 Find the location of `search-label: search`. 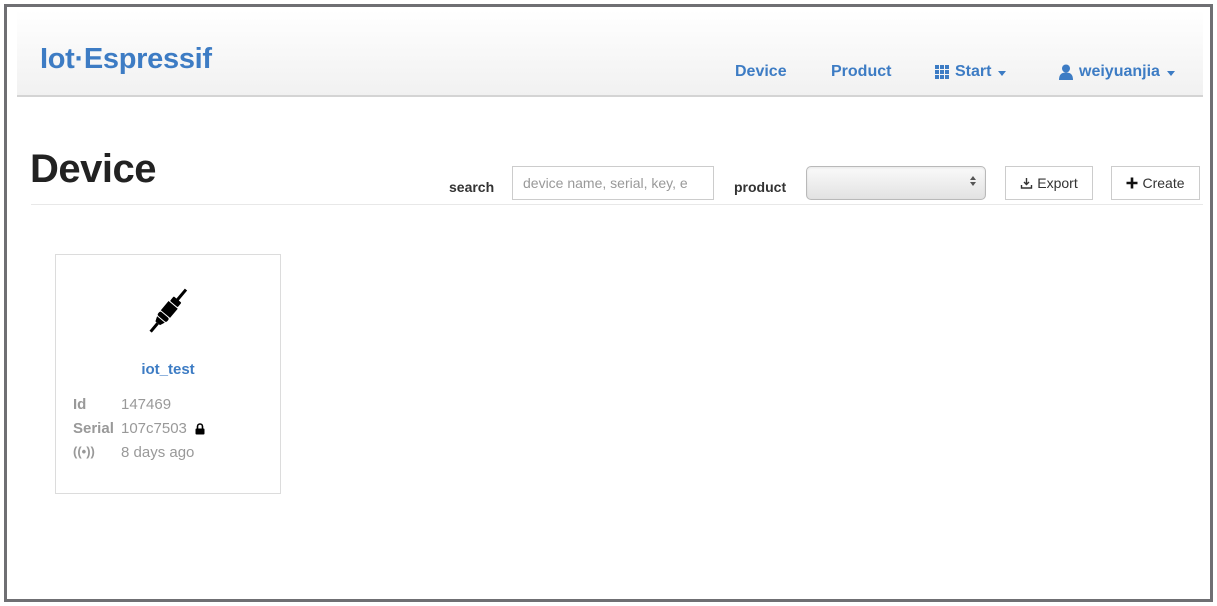

search-label: search is located at coordinates (472, 187).